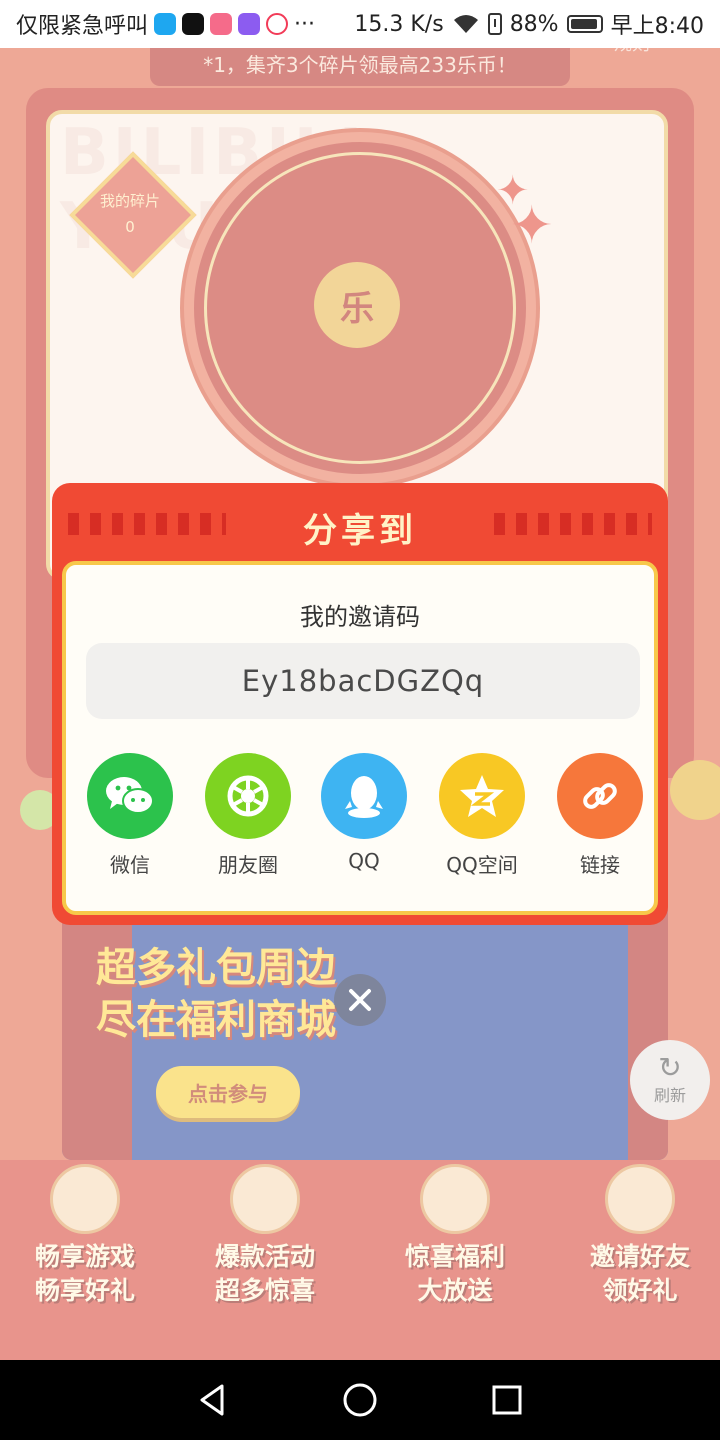 The image size is (720, 1440). What do you see at coordinates (130, 865) in the screenshot?
I see `share-option-label: 微信` at bounding box center [130, 865].